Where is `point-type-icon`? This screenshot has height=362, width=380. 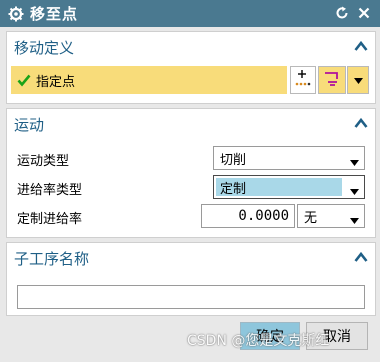 point-type-icon is located at coordinates (332, 80).